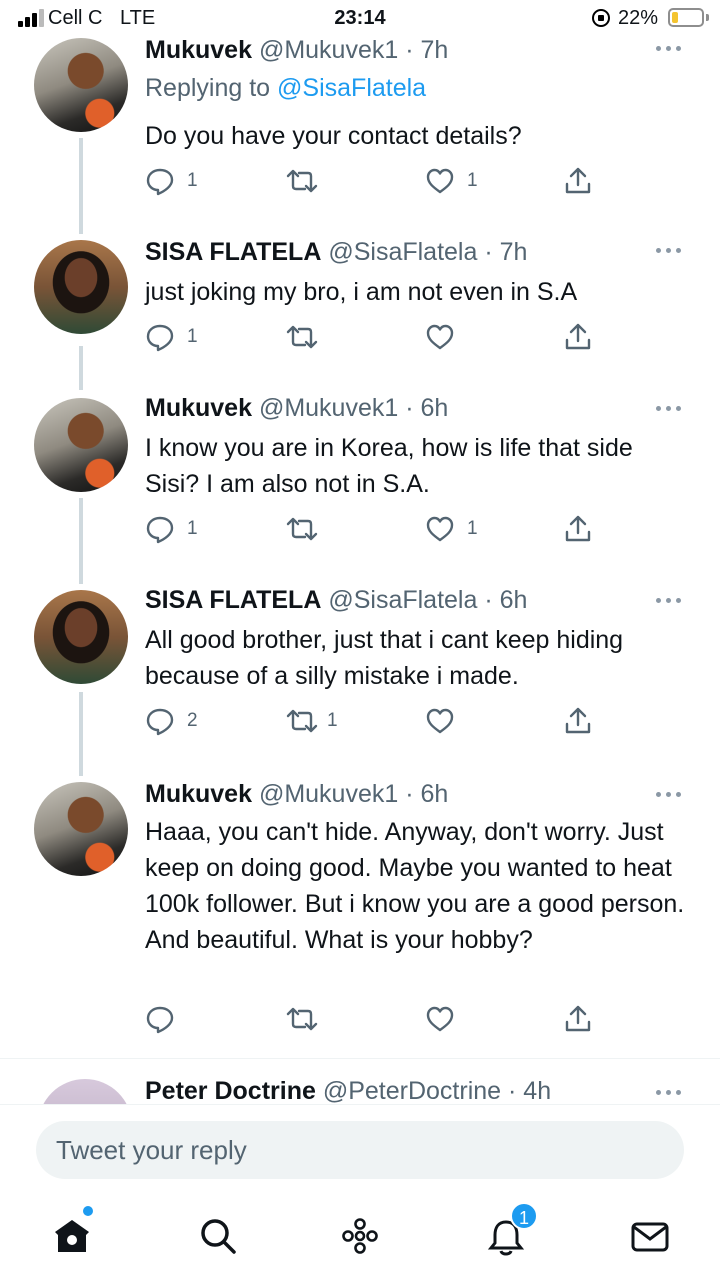  I want to click on reply-bar, so click(360, 1149).